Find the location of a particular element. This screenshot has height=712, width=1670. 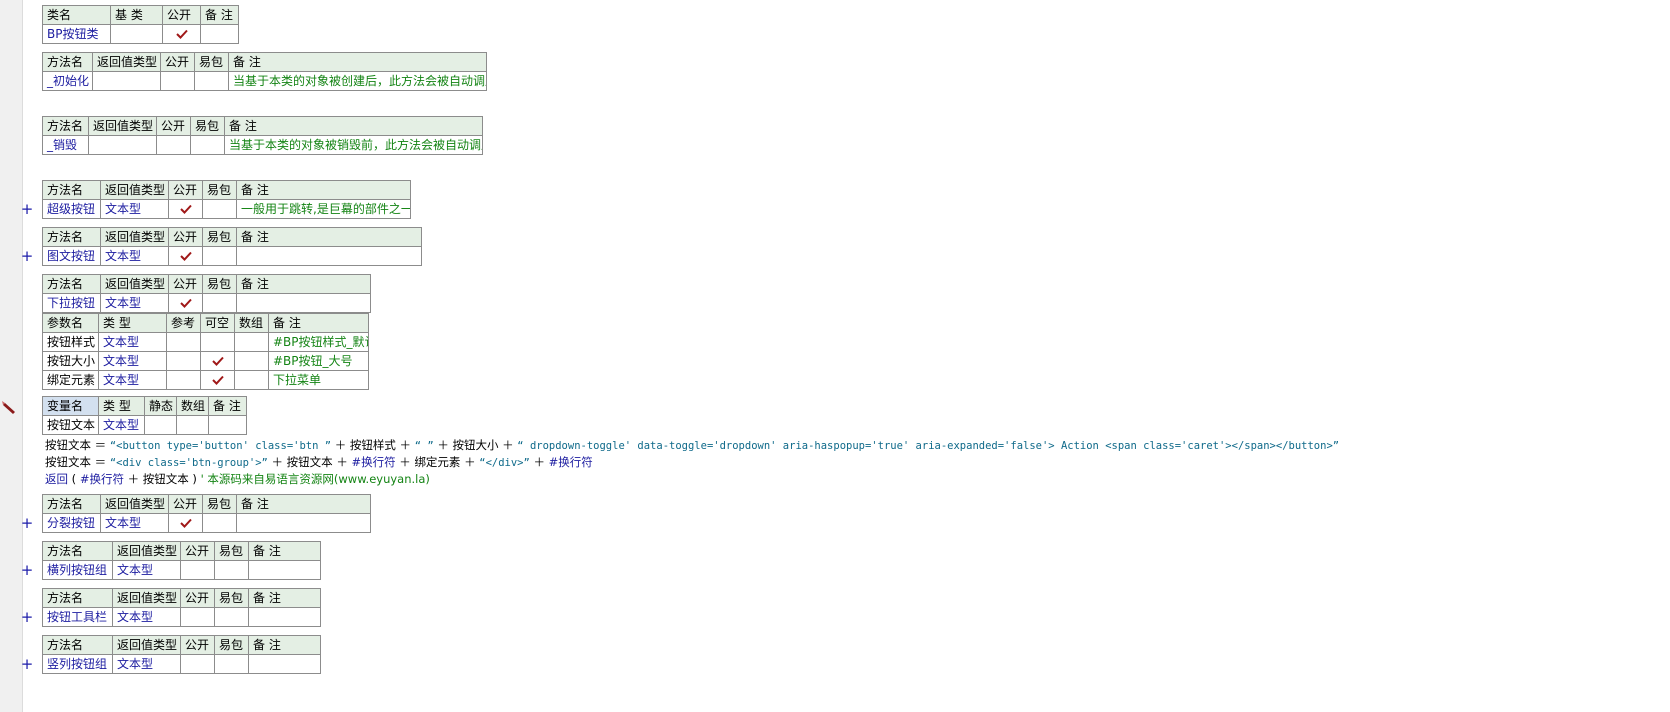

local-var-array-cell is located at coordinates (192, 425).